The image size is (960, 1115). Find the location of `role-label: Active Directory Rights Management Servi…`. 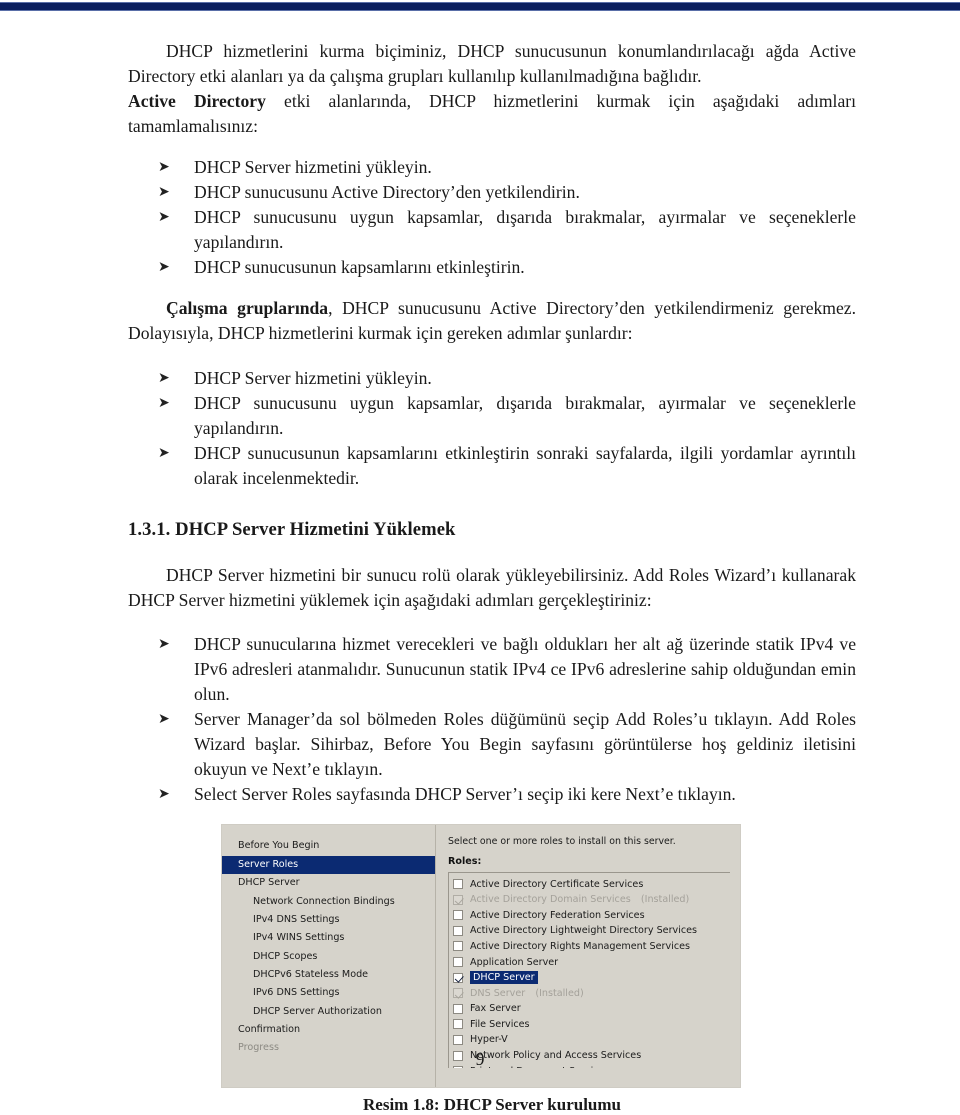

role-label: Active Directory Rights Management Servi… is located at coordinates (580, 946).